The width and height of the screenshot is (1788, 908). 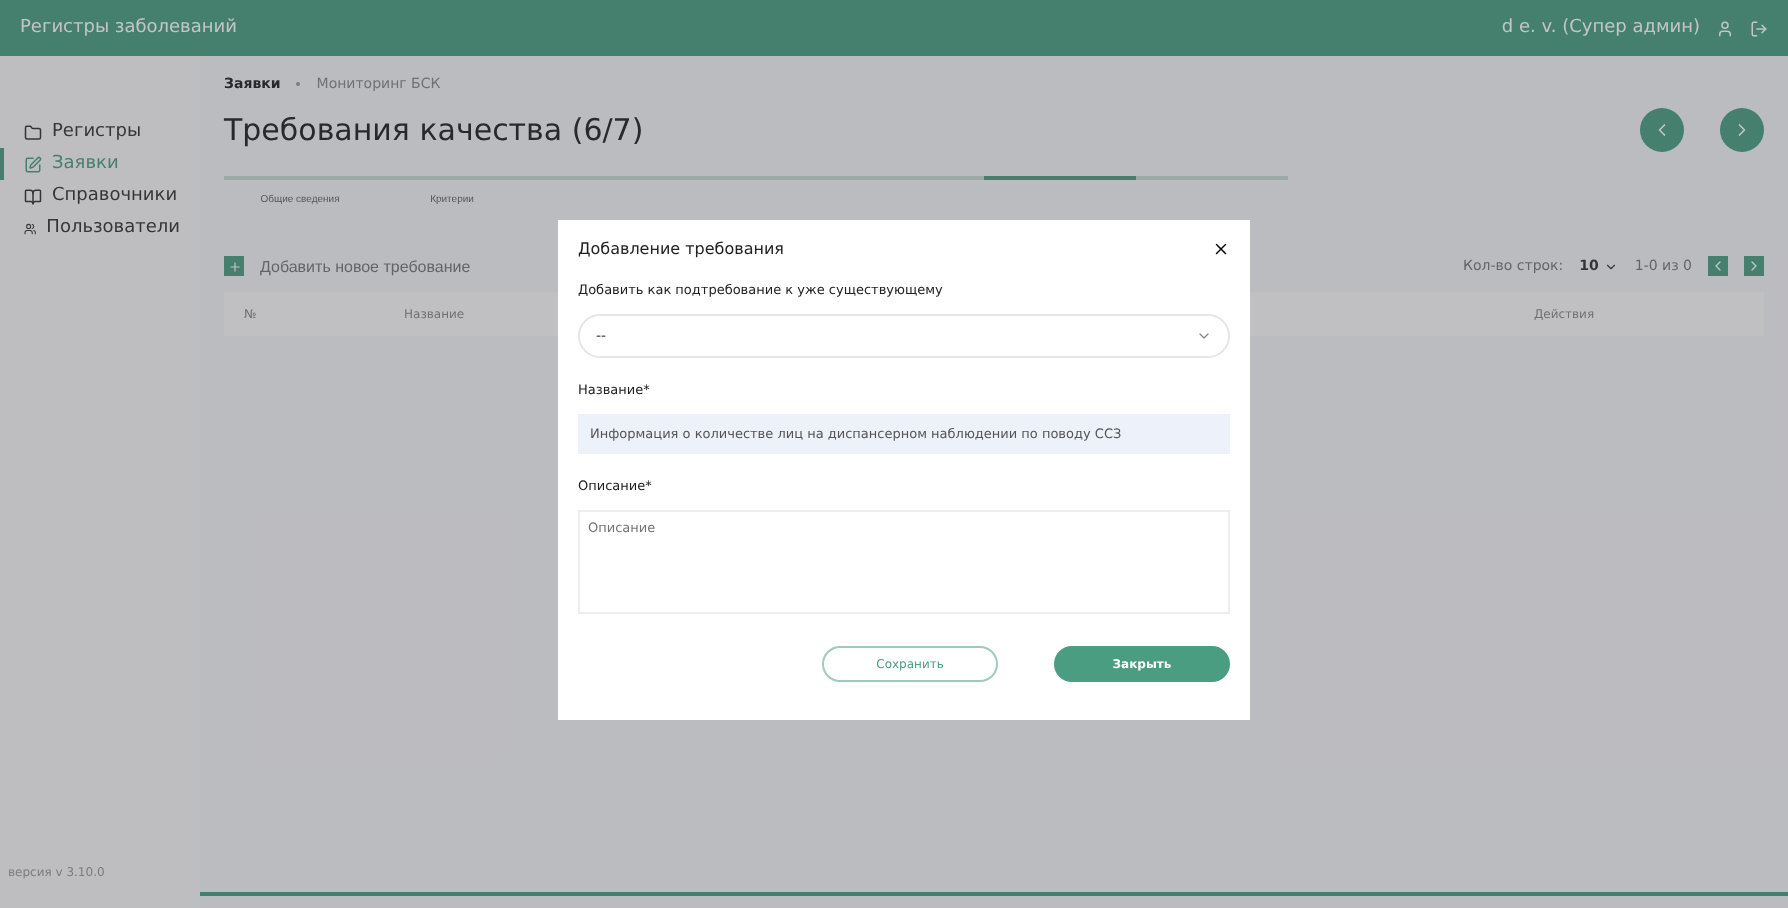 I want to click on app-title: Регистры заболеваний, so click(x=128, y=28).